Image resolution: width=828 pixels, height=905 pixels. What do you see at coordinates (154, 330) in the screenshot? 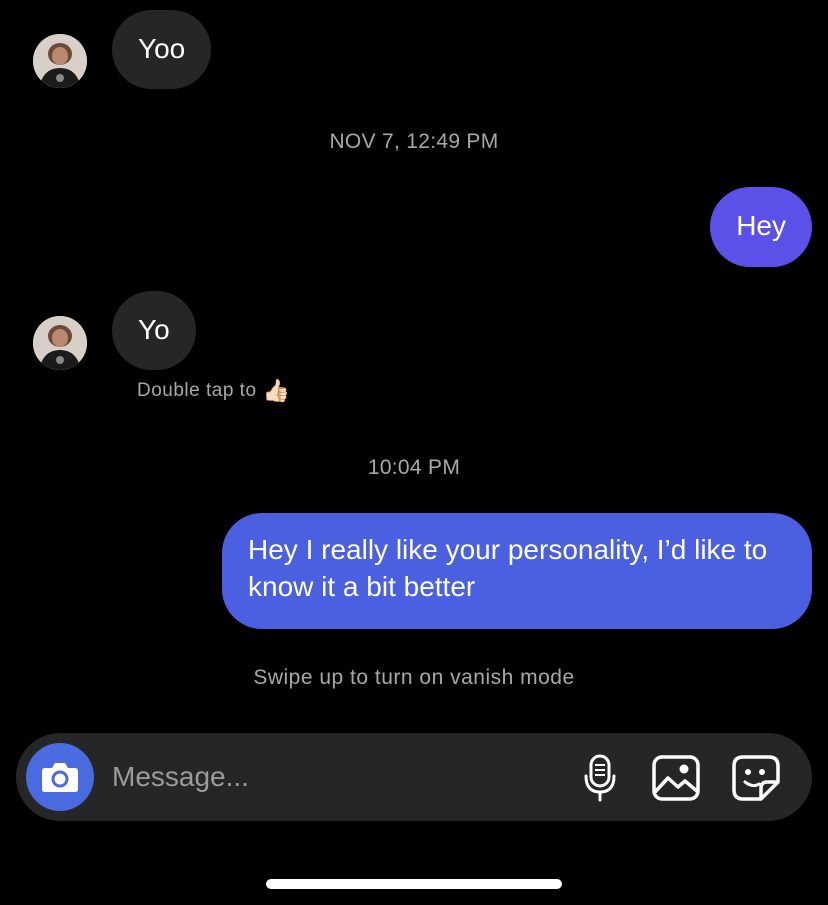
I see `incoming-message-bubble: Yo` at bounding box center [154, 330].